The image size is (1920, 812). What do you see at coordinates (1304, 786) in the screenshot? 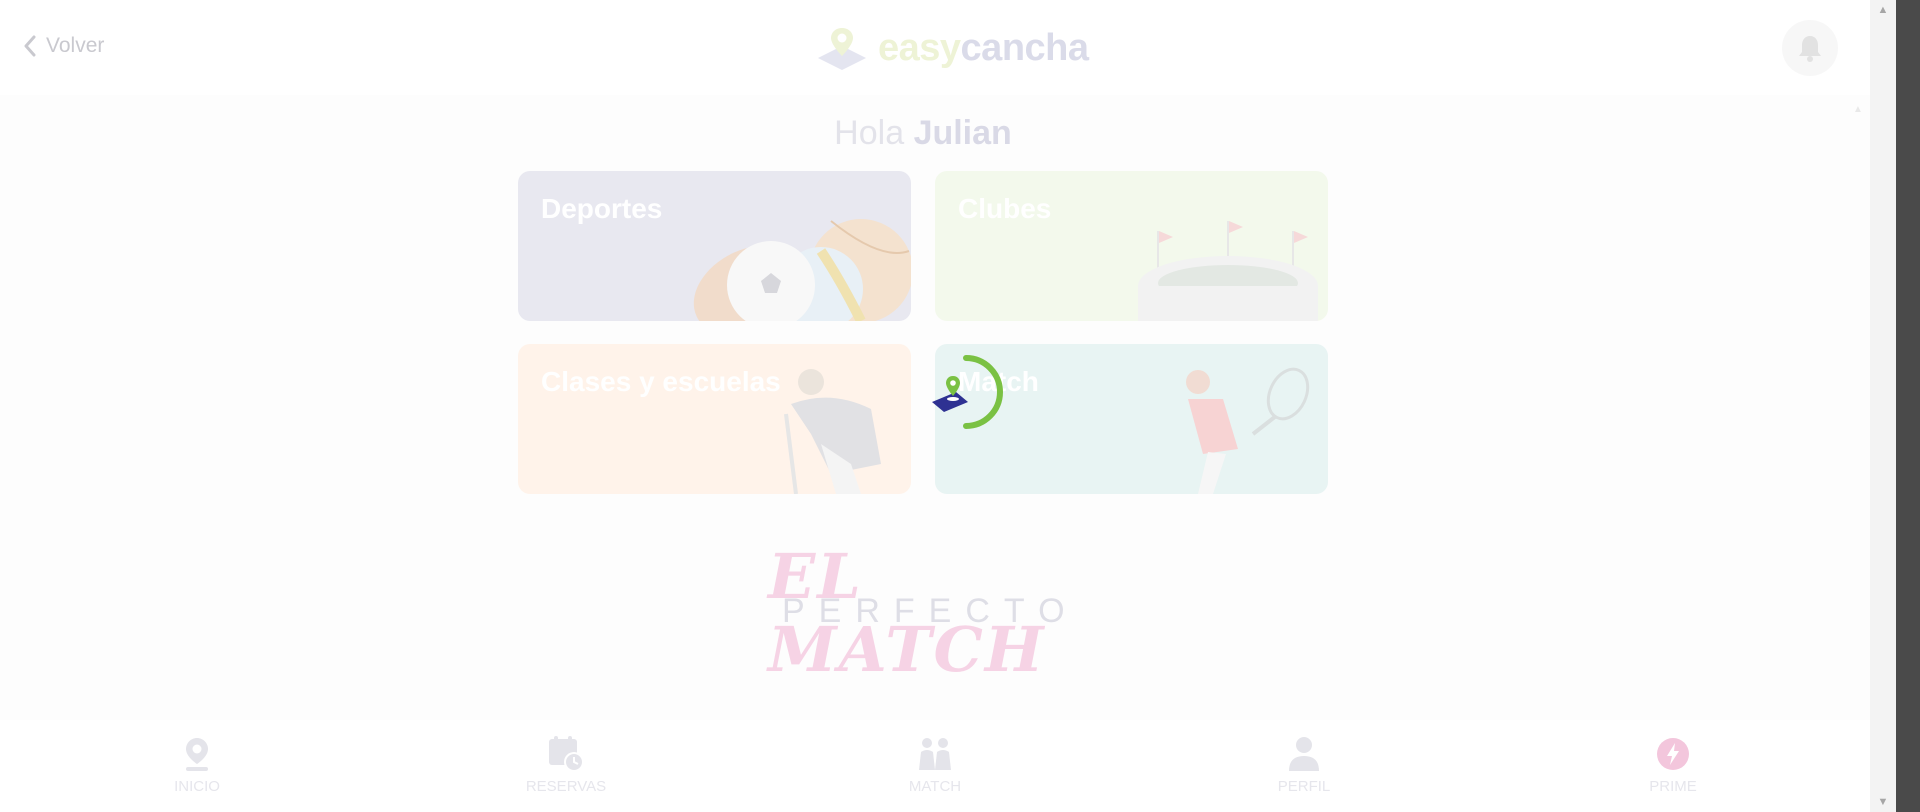
I see `nav-perfil-label: PERFIL` at bounding box center [1304, 786].